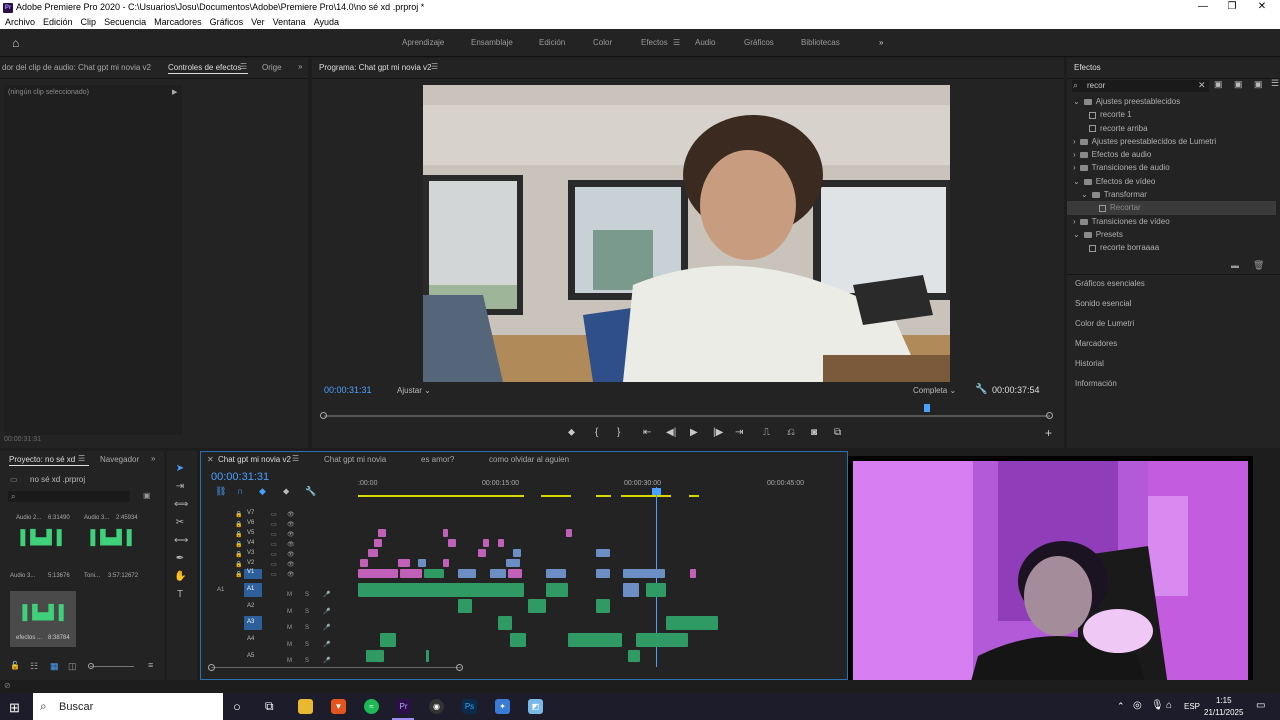  I want to click on premiere-taskbar-icon: Pr, so click(403, 706).